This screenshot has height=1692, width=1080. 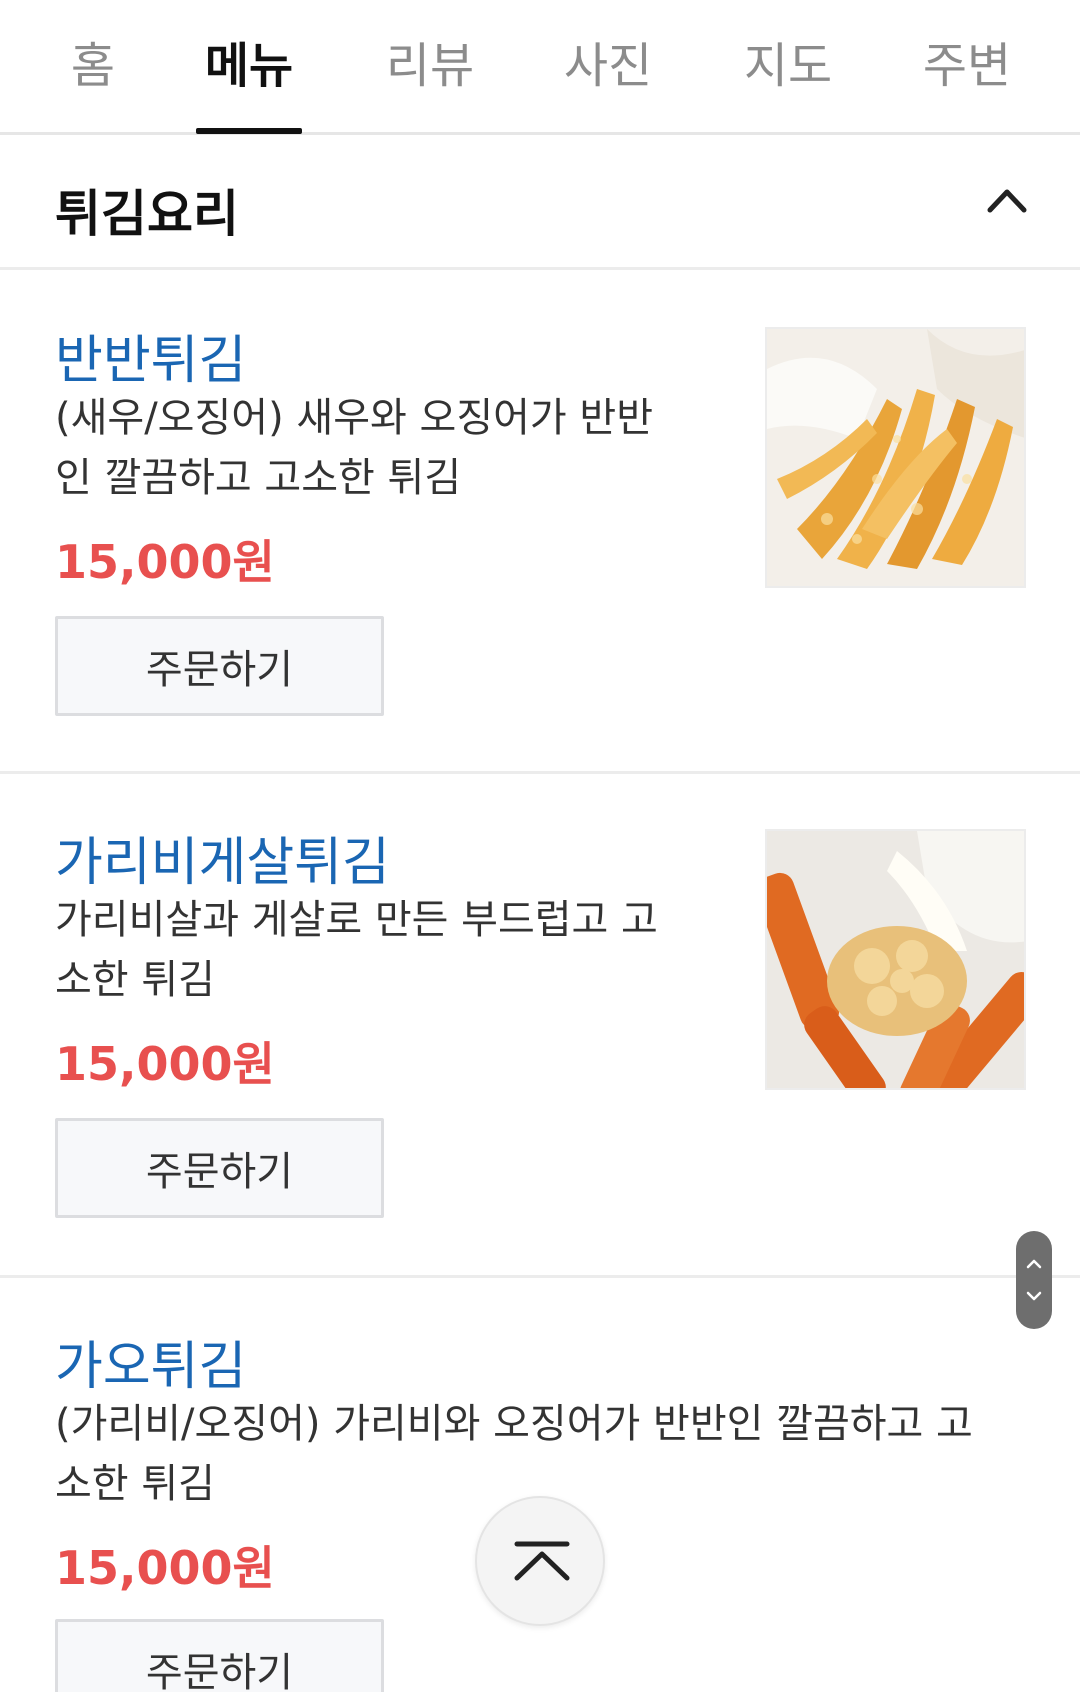 What do you see at coordinates (249, 131) in the screenshot?
I see `active-tab-indicator` at bounding box center [249, 131].